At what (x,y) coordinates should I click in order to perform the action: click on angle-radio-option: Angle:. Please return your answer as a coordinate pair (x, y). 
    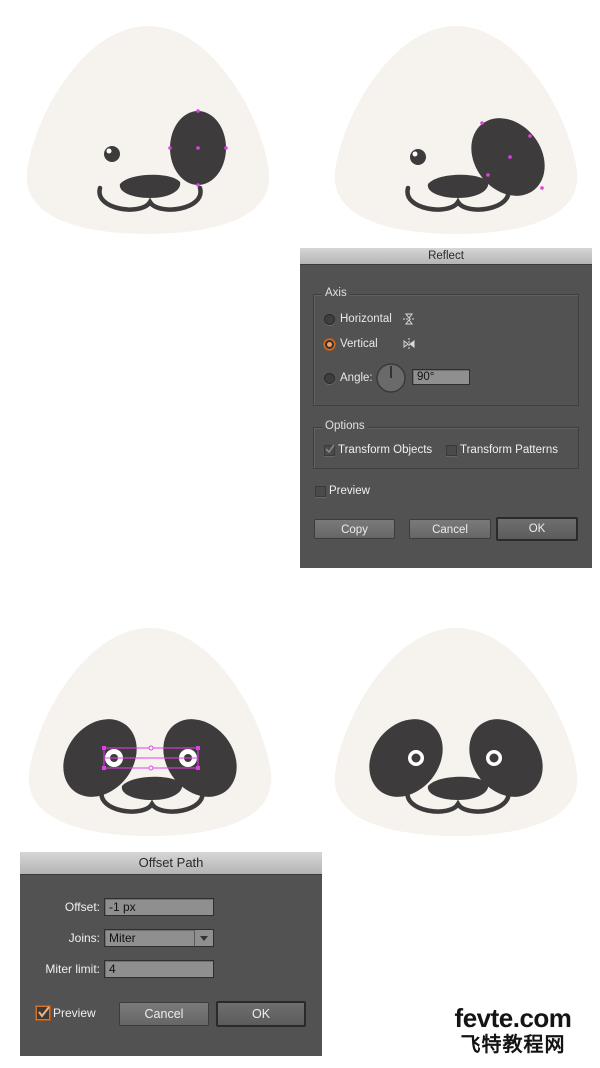
    Looking at the image, I should click on (348, 378).